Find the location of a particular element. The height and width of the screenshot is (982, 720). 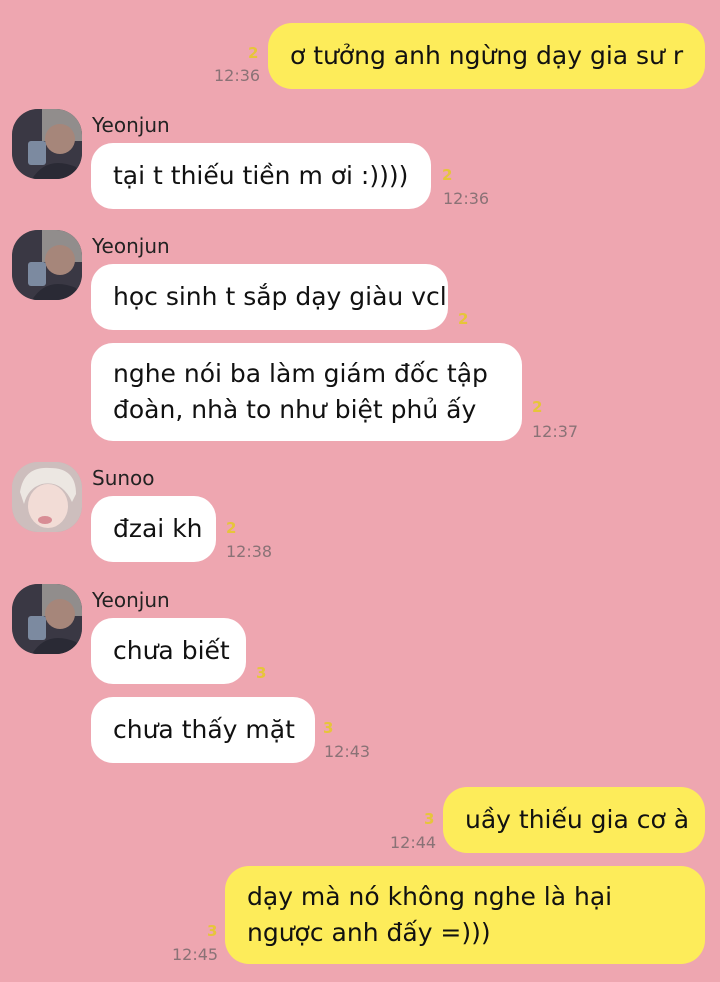

message-time: 12:43 is located at coordinates (347, 751).